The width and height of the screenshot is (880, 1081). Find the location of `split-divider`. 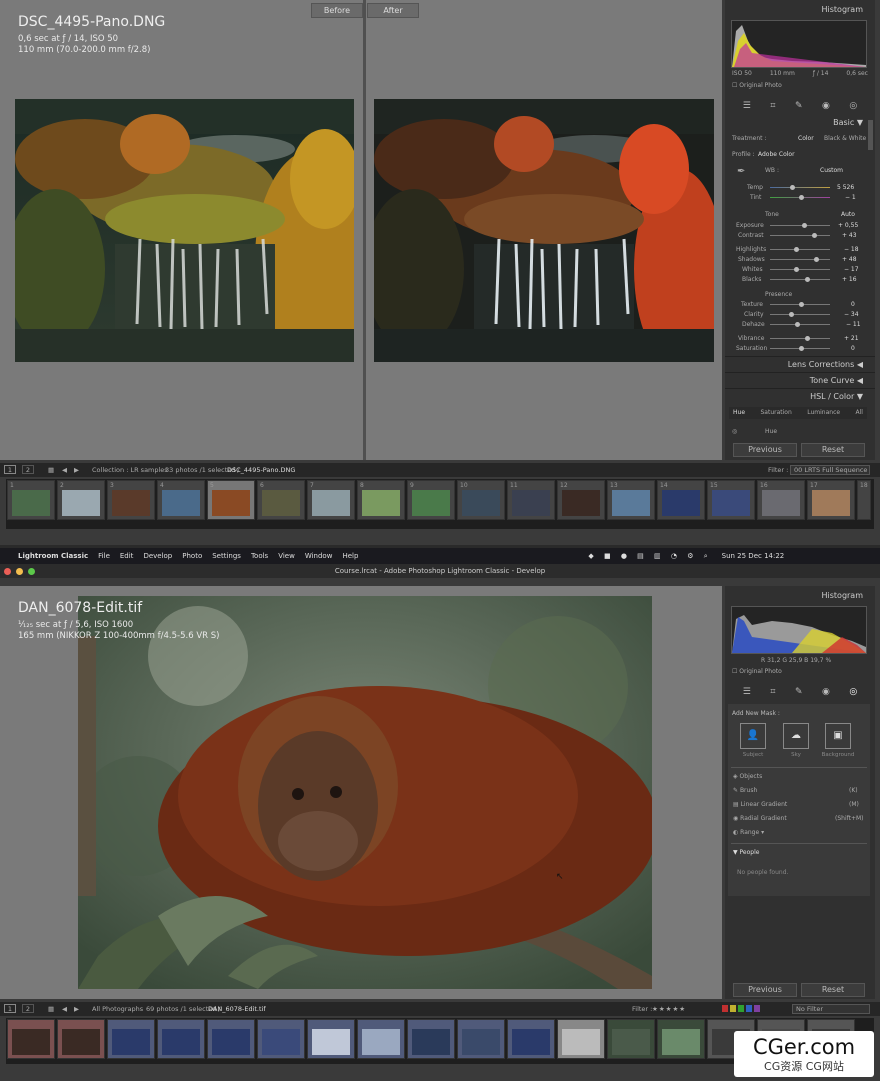

split-divider is located at coordinates (364, 230).